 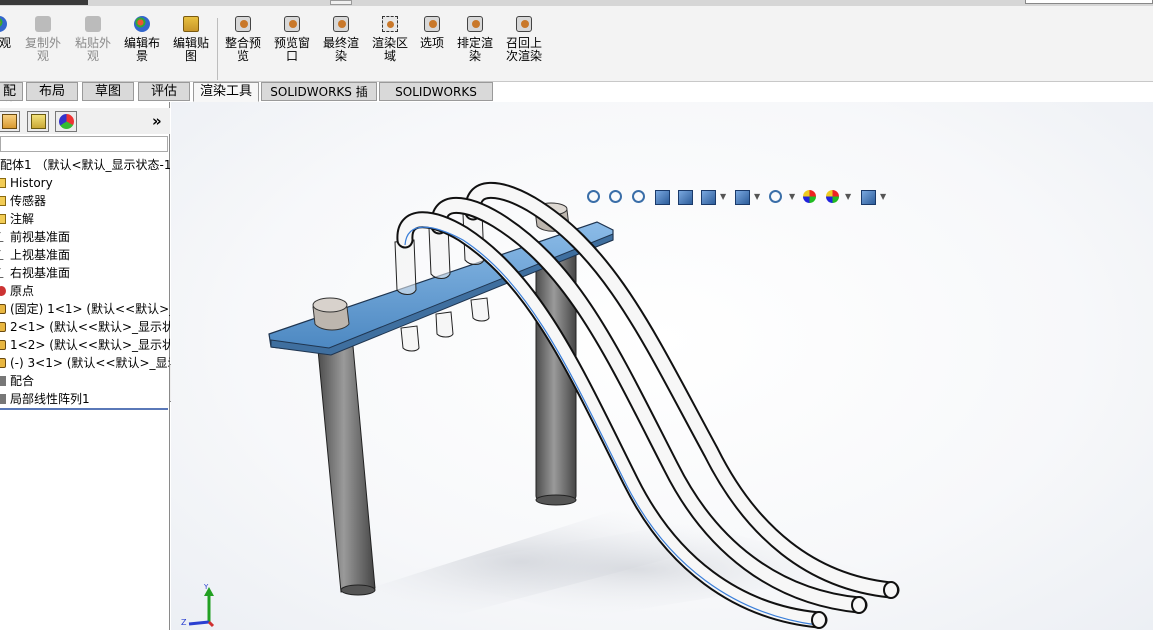 I want to click on triad-y-label: Y, so click(x=206, y=587).